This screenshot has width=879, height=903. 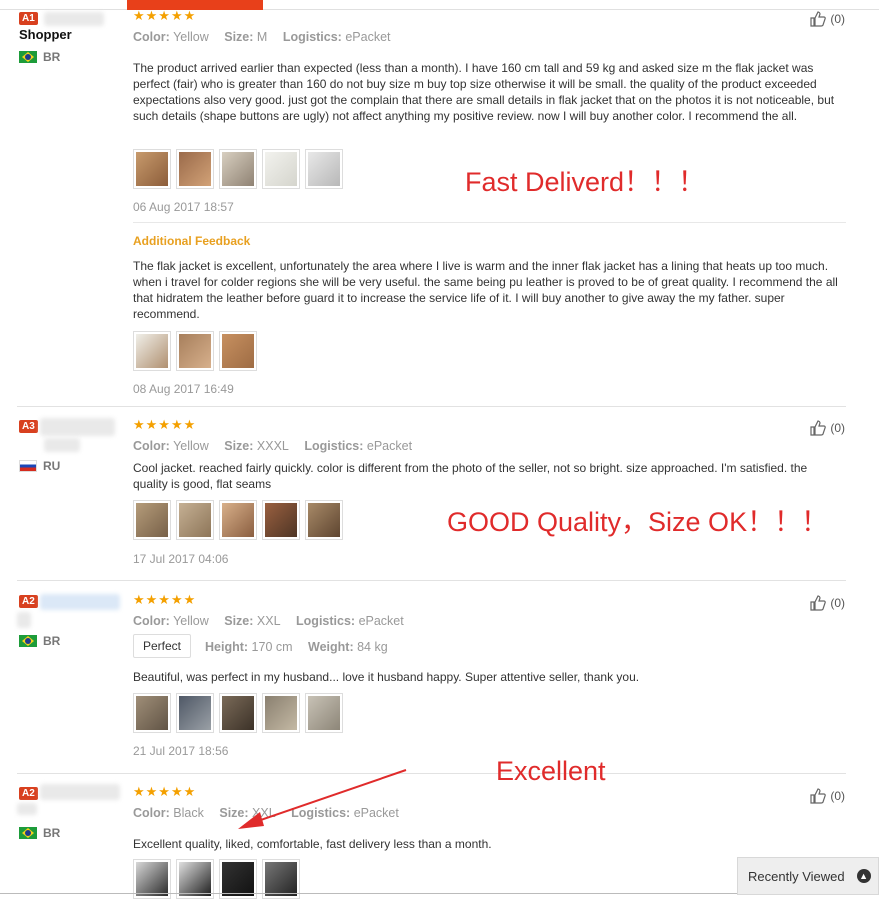 I want to click on fit-badge: Perfect, so click(x=162, y=646).